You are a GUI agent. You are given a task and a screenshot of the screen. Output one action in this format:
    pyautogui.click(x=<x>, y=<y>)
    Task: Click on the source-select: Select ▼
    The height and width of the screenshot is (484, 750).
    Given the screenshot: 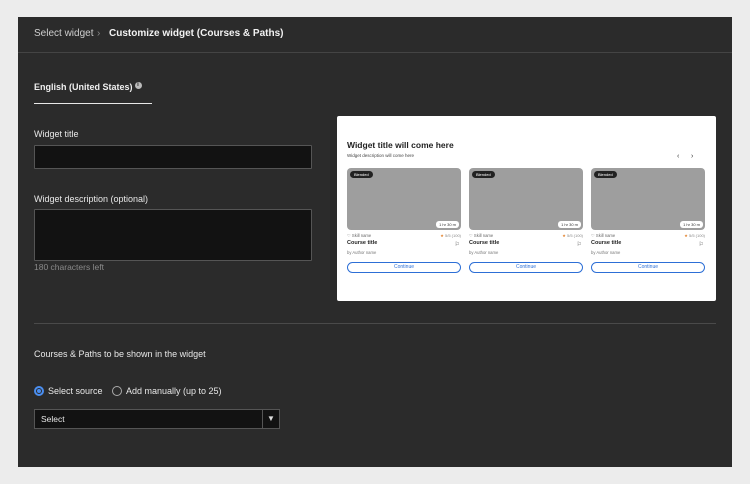 What is the action you would take?
    pyautogui.click(x=157, y=419)
    